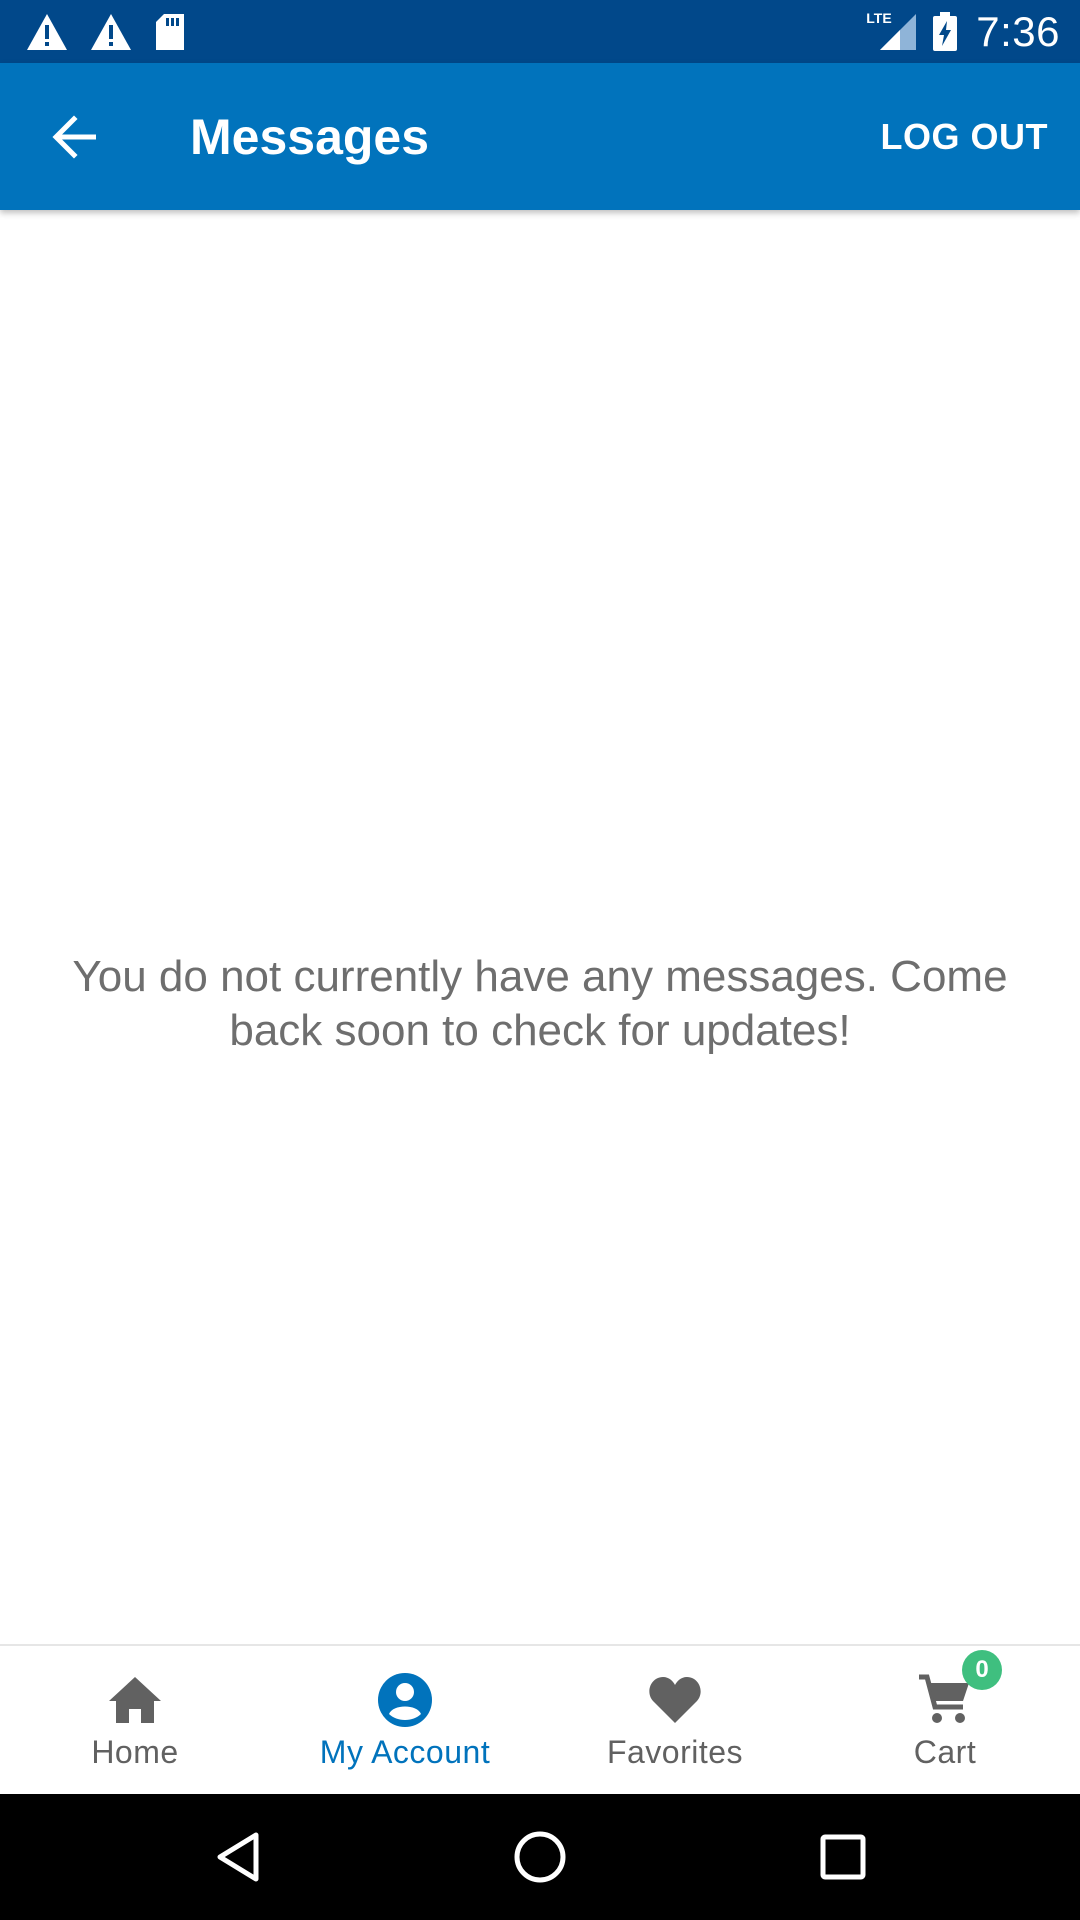 Image resolution: width=1080 pixels, height=1920 pixels. I want to click on square-recents-icon, so click(843, 1857).